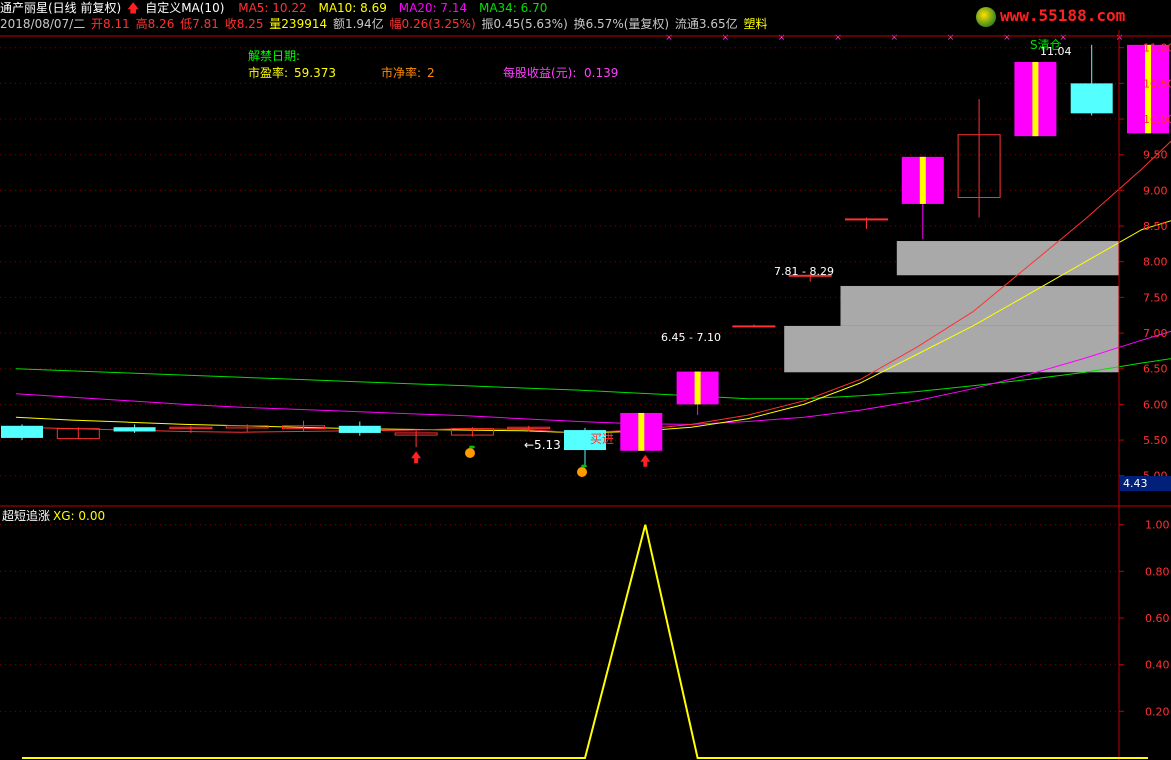 The height and width of the screenshot is (760, 1171). I want to click on price-tick-label: 8.50, so click(1155, 226).